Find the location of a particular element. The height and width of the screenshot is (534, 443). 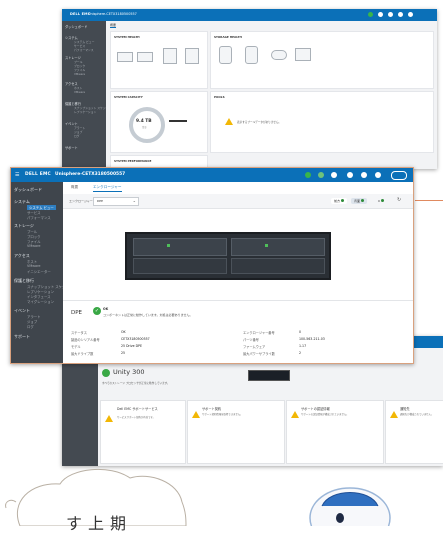

title-bar: ☰ DELL EMC Unisphere-CETX3180500557 is located at coordinates (212, 175).